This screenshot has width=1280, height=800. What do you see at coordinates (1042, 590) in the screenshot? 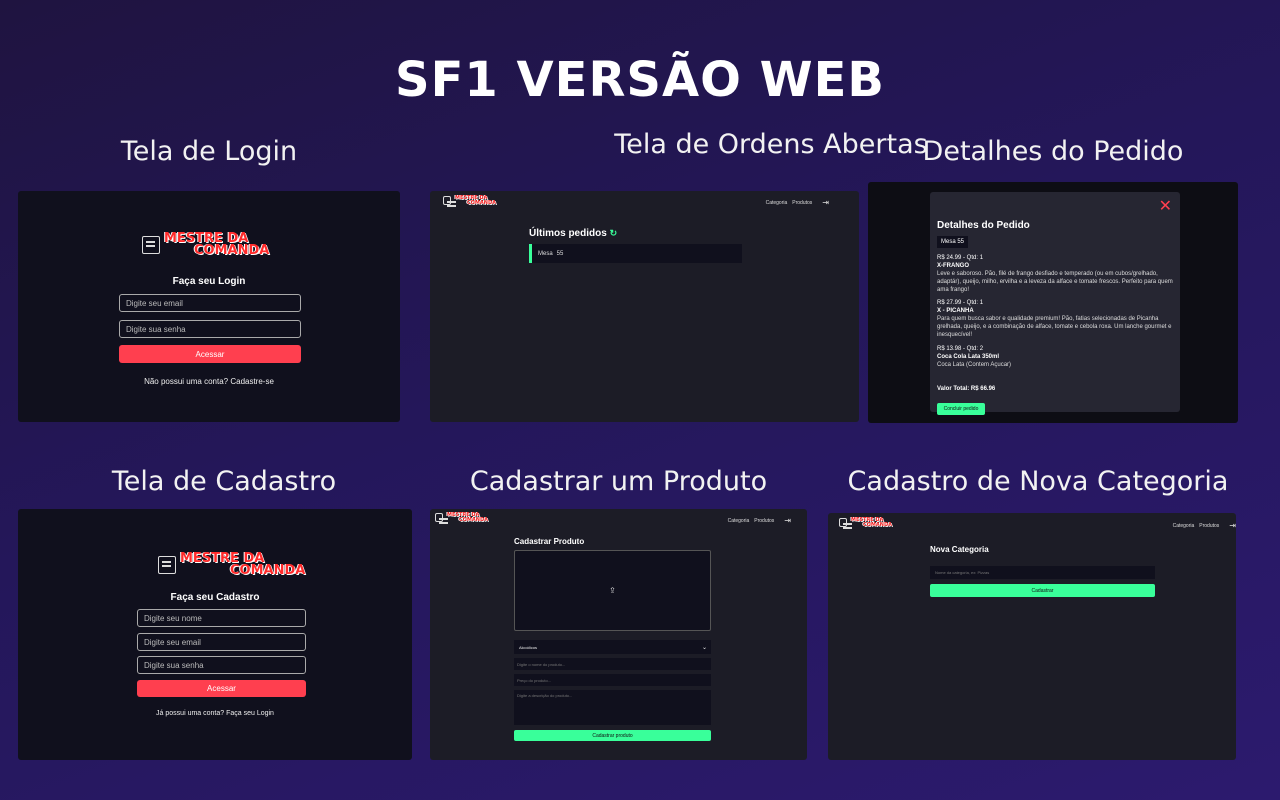
I see `register-category-button: Cadastrar` at bounding box center [1042, 590].